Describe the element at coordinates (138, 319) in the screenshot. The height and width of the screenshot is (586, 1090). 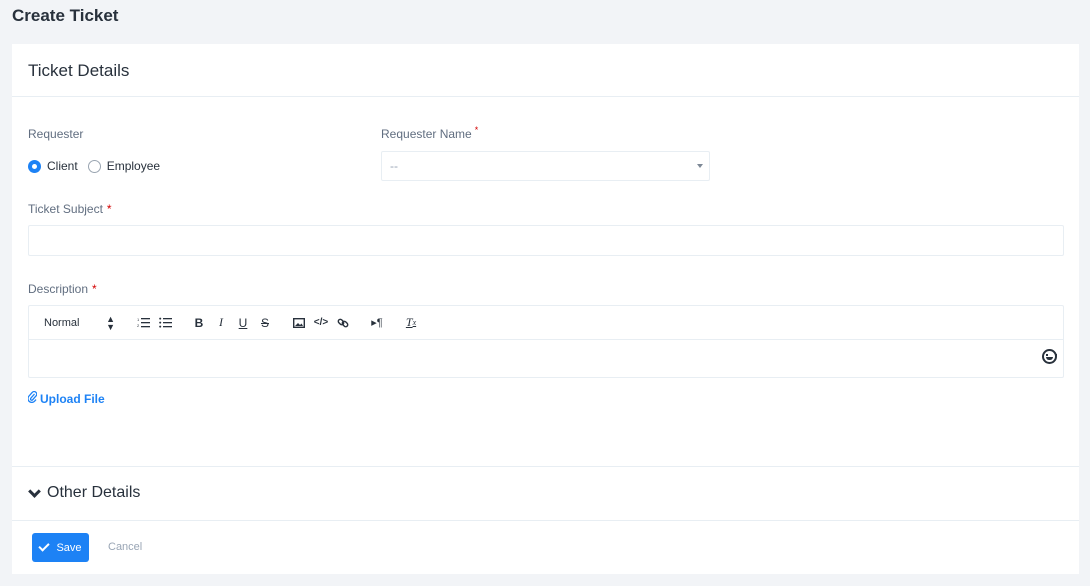
I see `svg-text: 1` at that location.